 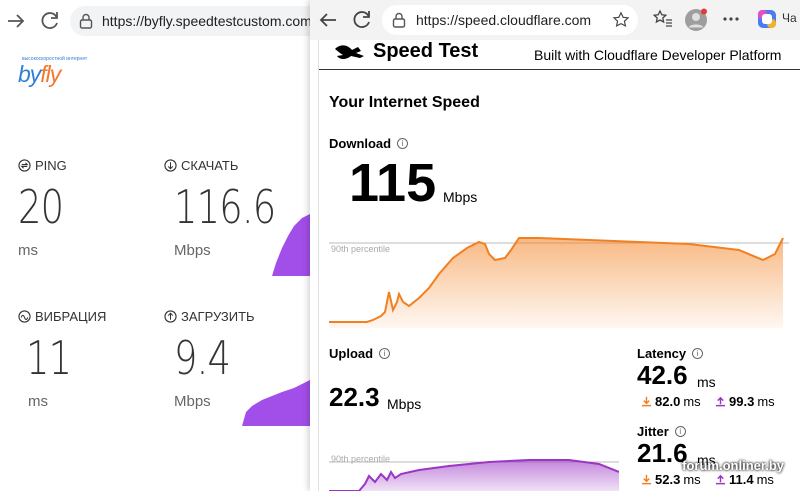 I want to click on upload-value: 9.4, so click(x=202, y=358).